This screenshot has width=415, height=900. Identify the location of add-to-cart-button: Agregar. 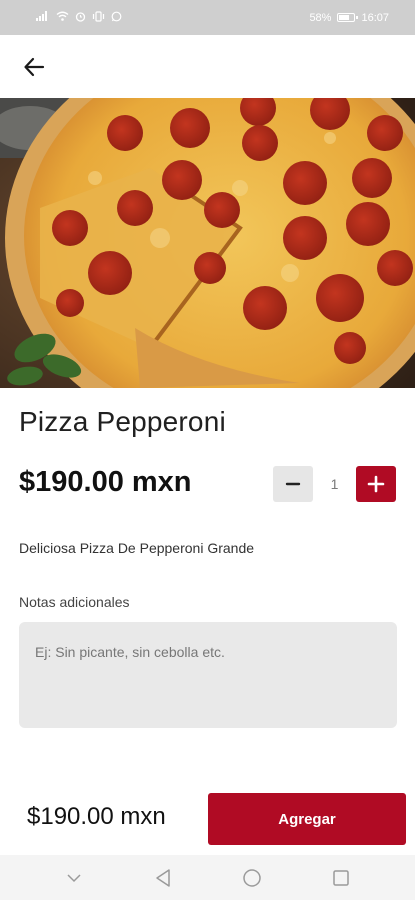
(307, 819).